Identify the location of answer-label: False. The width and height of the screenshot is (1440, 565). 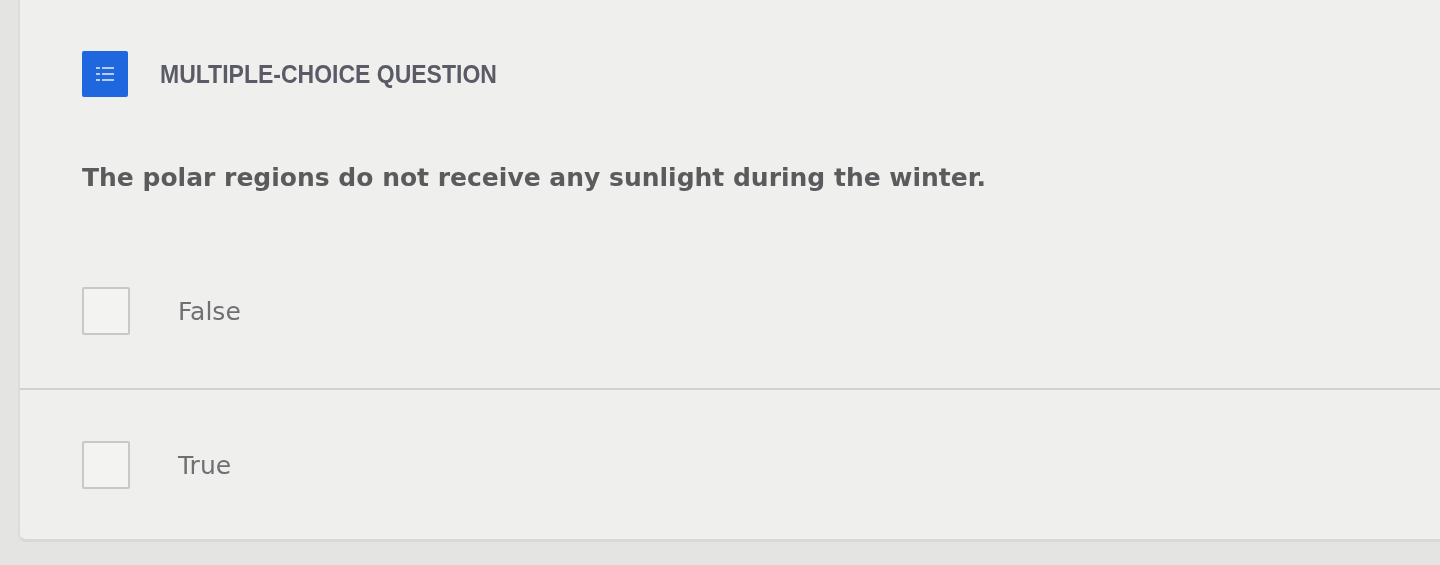
(209, 311).